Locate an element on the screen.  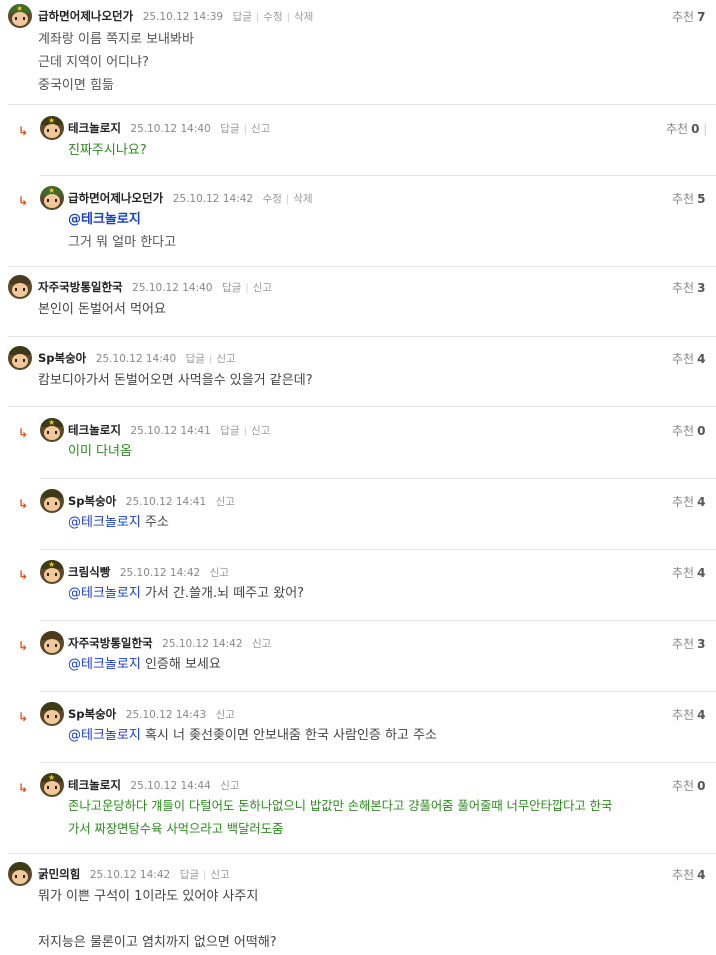
comment-body: 이미 다녀옴 is located at coordinates (100, 451).